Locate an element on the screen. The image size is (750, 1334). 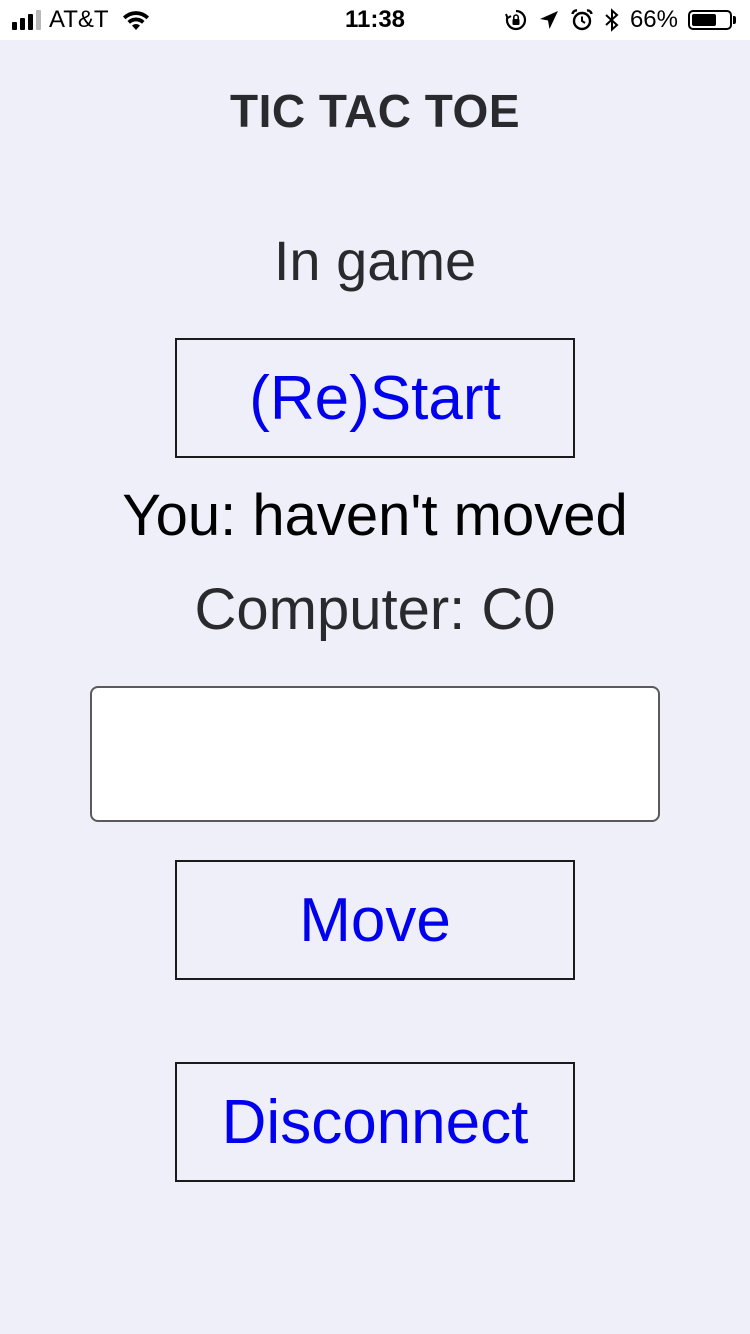
battery-icon is located at coordinates (712, 20).